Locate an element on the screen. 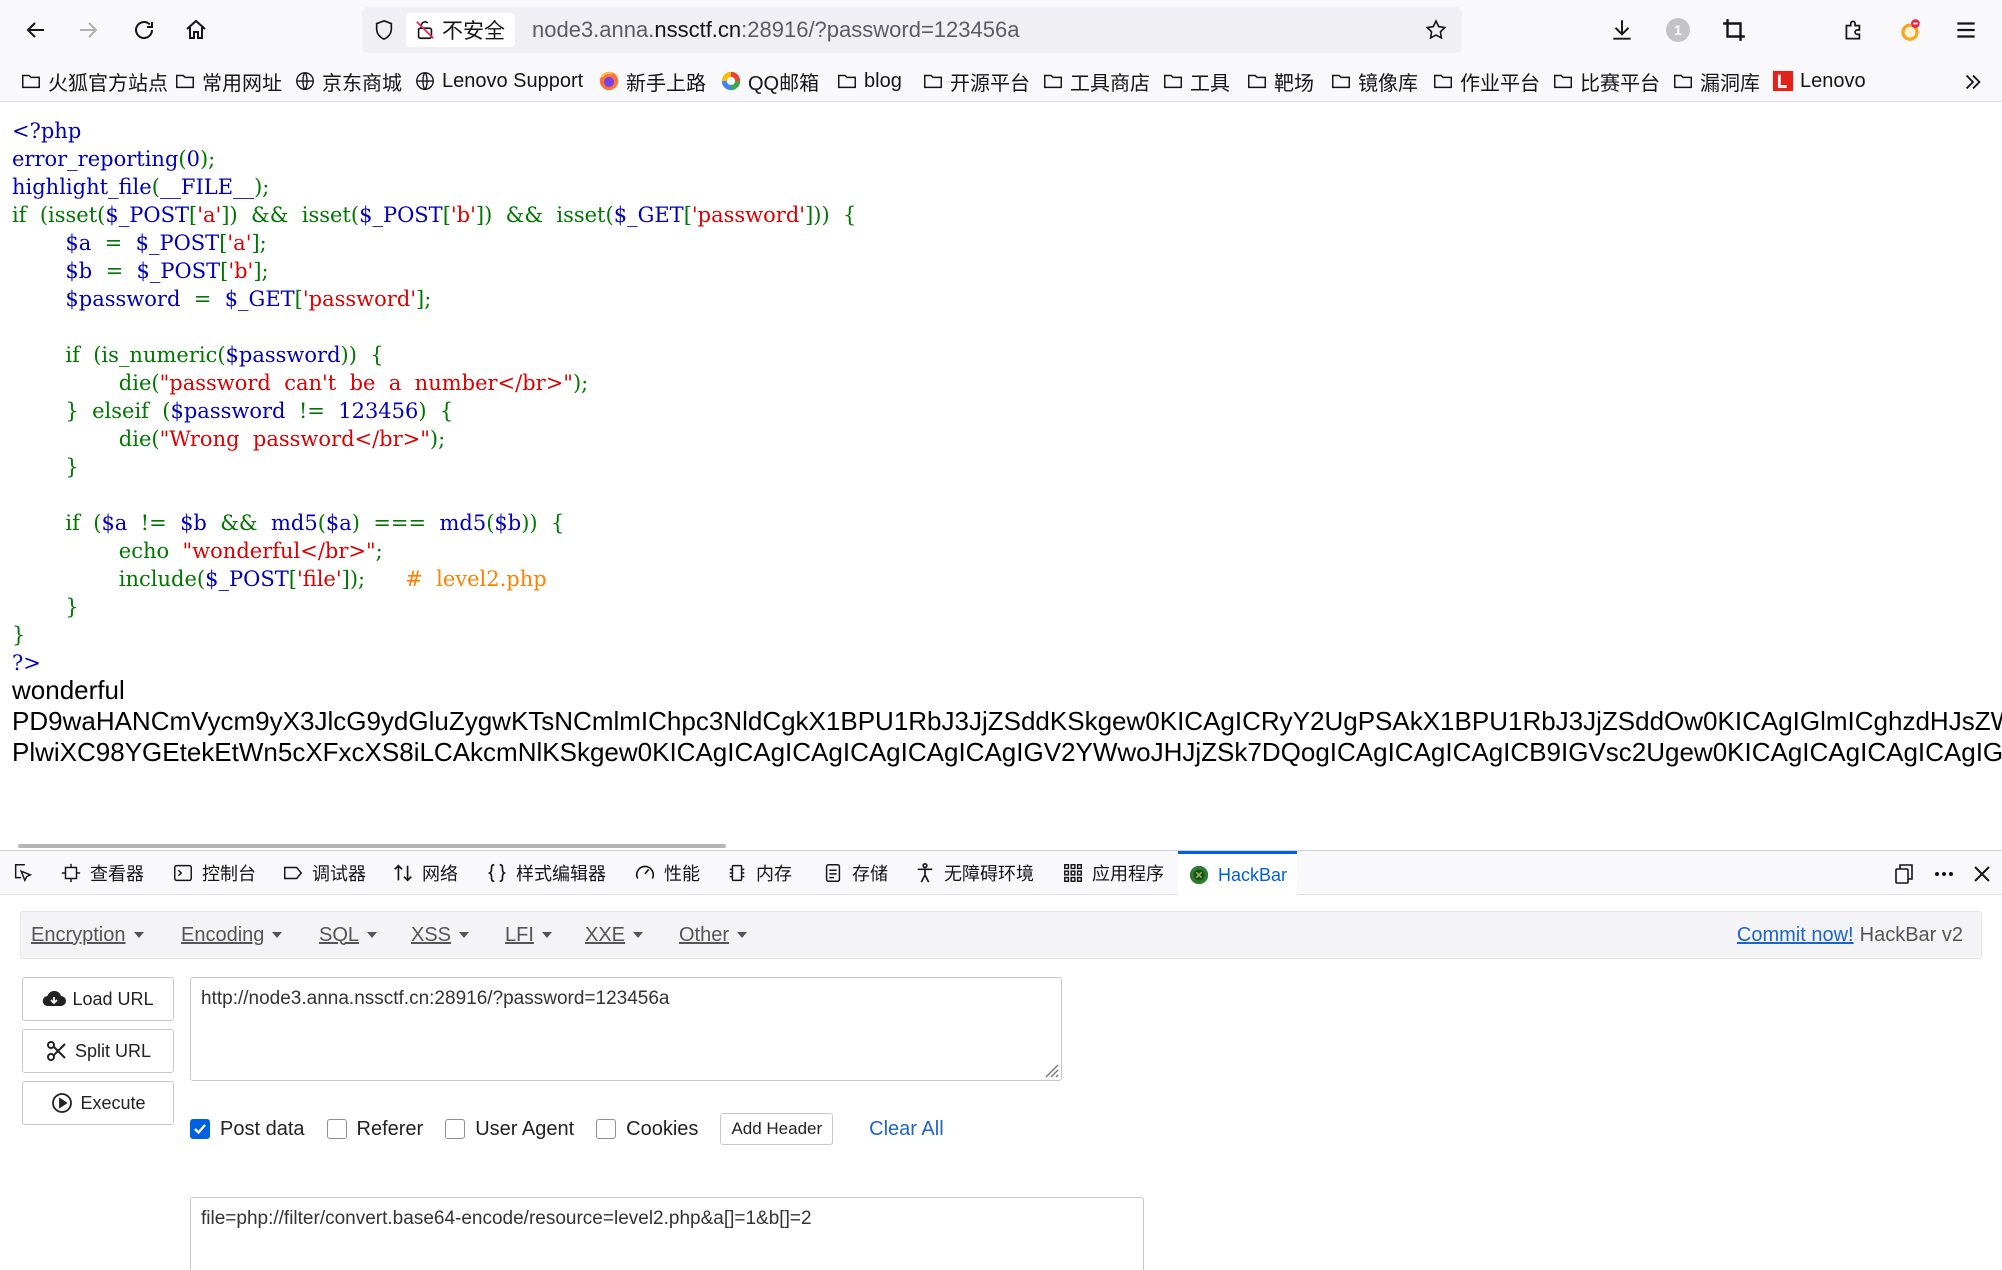  reload-button is located at coordinates (144, 30).